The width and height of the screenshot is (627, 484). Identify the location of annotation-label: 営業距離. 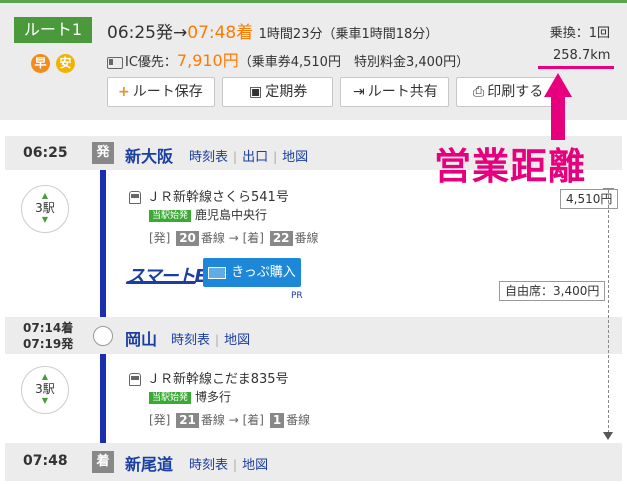
(510, 166).